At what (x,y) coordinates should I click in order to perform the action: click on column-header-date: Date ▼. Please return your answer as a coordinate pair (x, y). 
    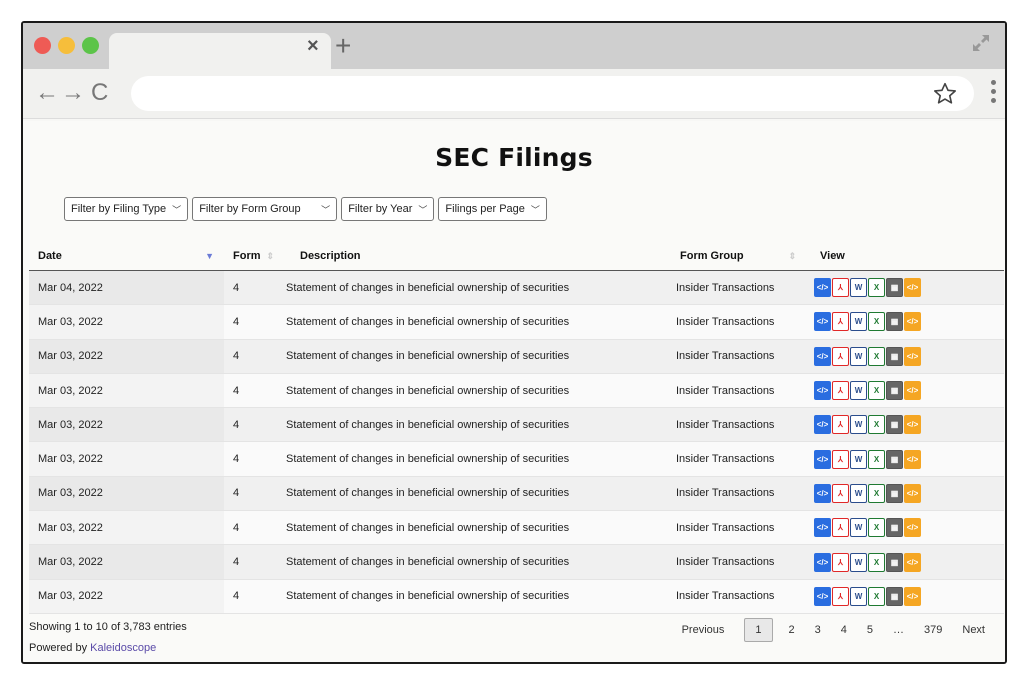
    Looking at the image, I should click on (126, 255).